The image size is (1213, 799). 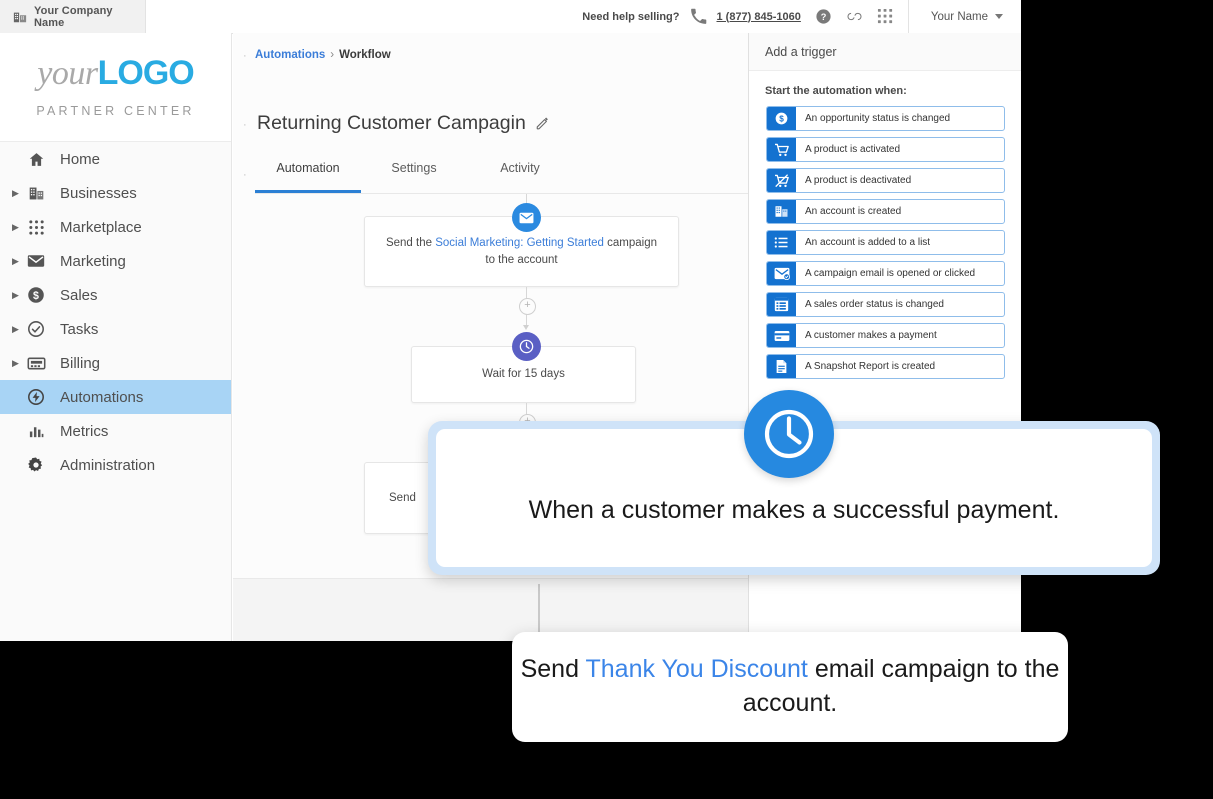 What do you see at coordinates (885, 211) in the screenshot?
I see `trigger-option-account-created: An account is created` at bounding box center [885, 211].